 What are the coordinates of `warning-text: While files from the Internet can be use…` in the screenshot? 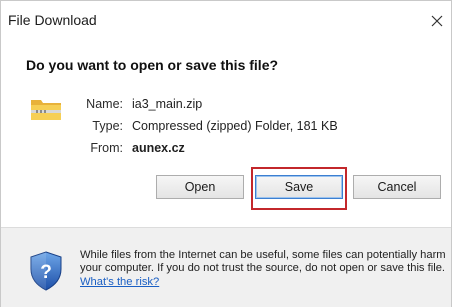 It's located at (263, 262).